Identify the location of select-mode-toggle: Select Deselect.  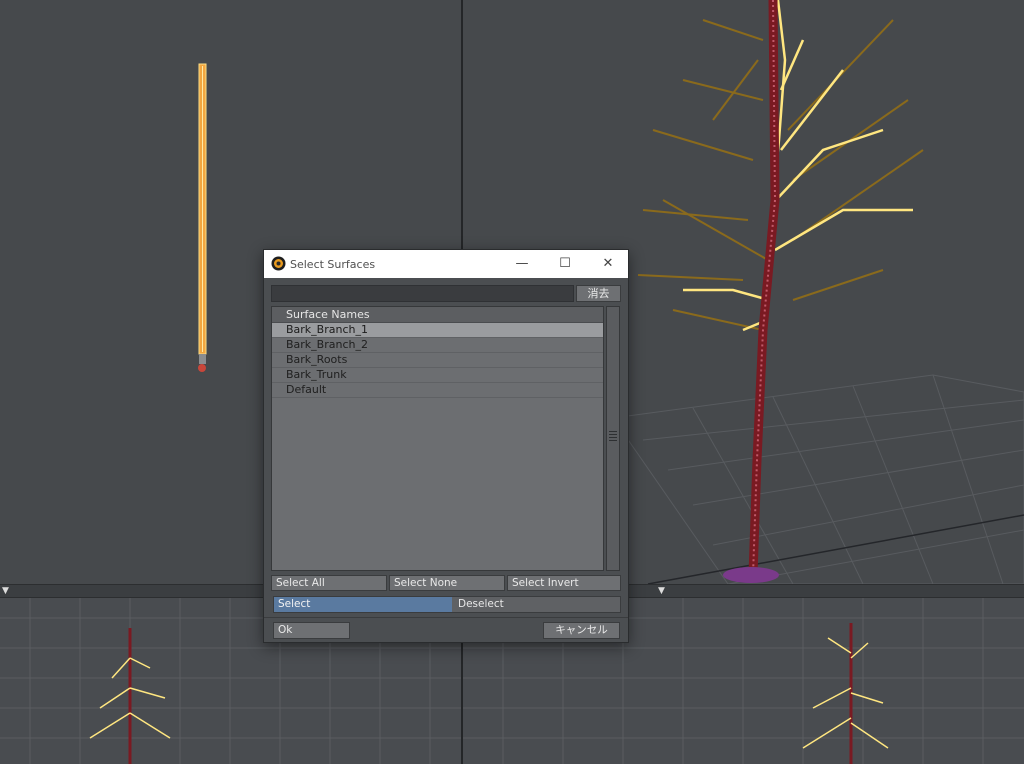
(447, 604).